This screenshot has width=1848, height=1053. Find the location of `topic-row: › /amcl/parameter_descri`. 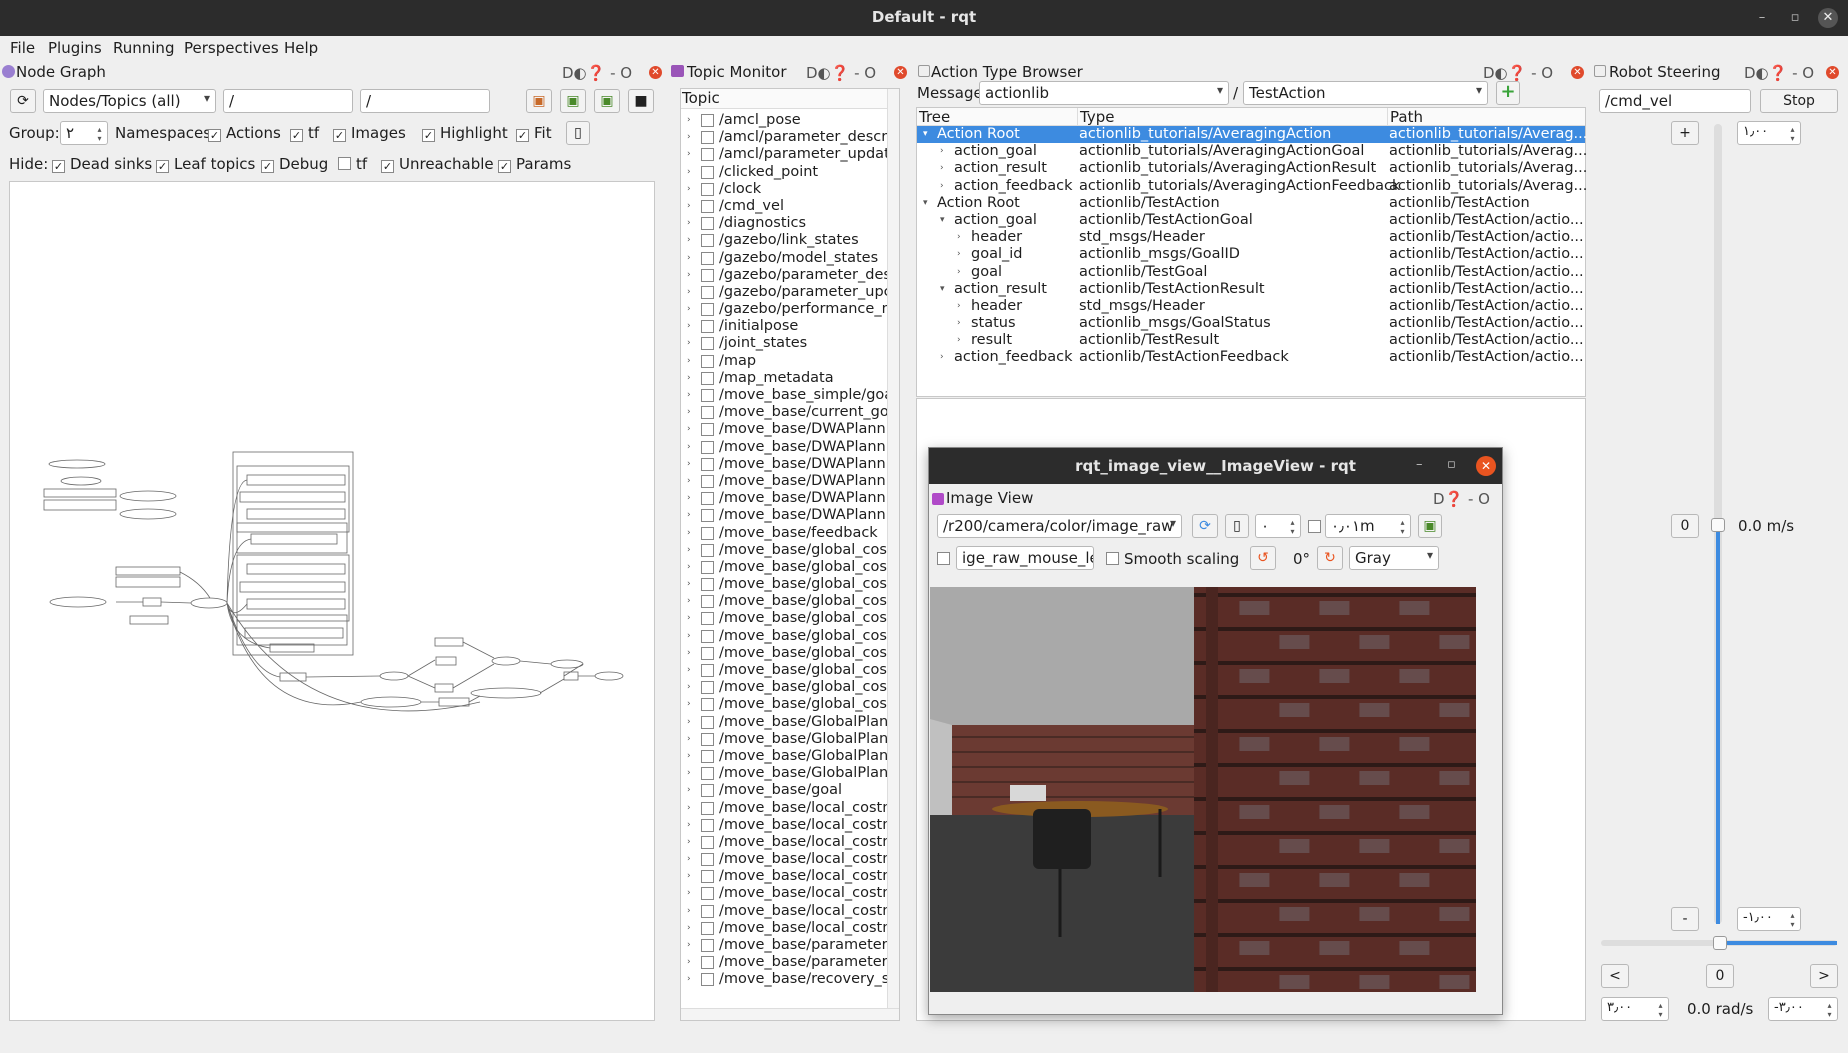

topic-row: › /amcl/parameter_descri is located at coordinates (790, 137).